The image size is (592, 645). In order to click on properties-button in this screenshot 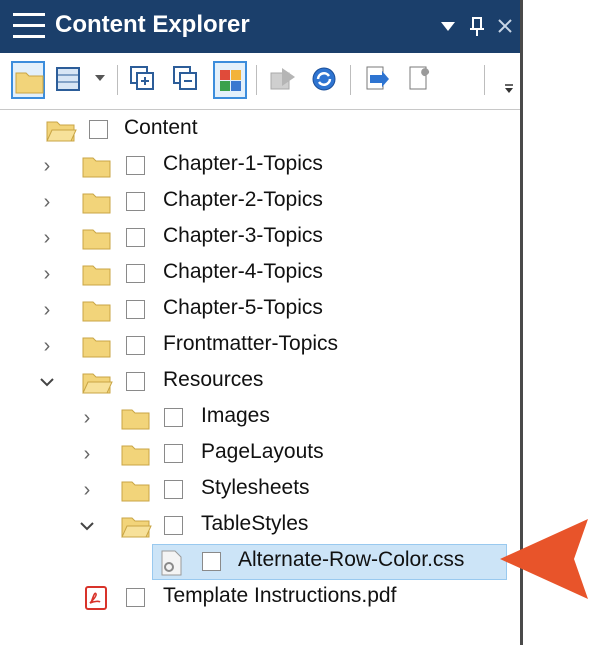, I will do `click(420, 80)`.